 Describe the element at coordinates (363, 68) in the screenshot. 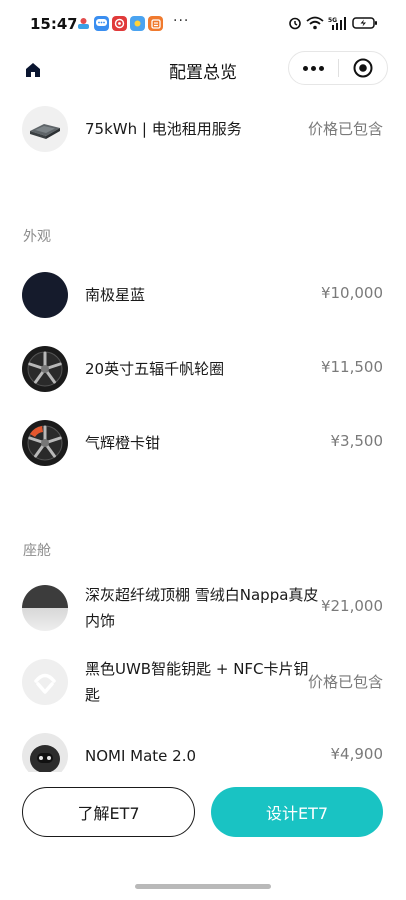

I see `miniprogram-close-icon` at that location.